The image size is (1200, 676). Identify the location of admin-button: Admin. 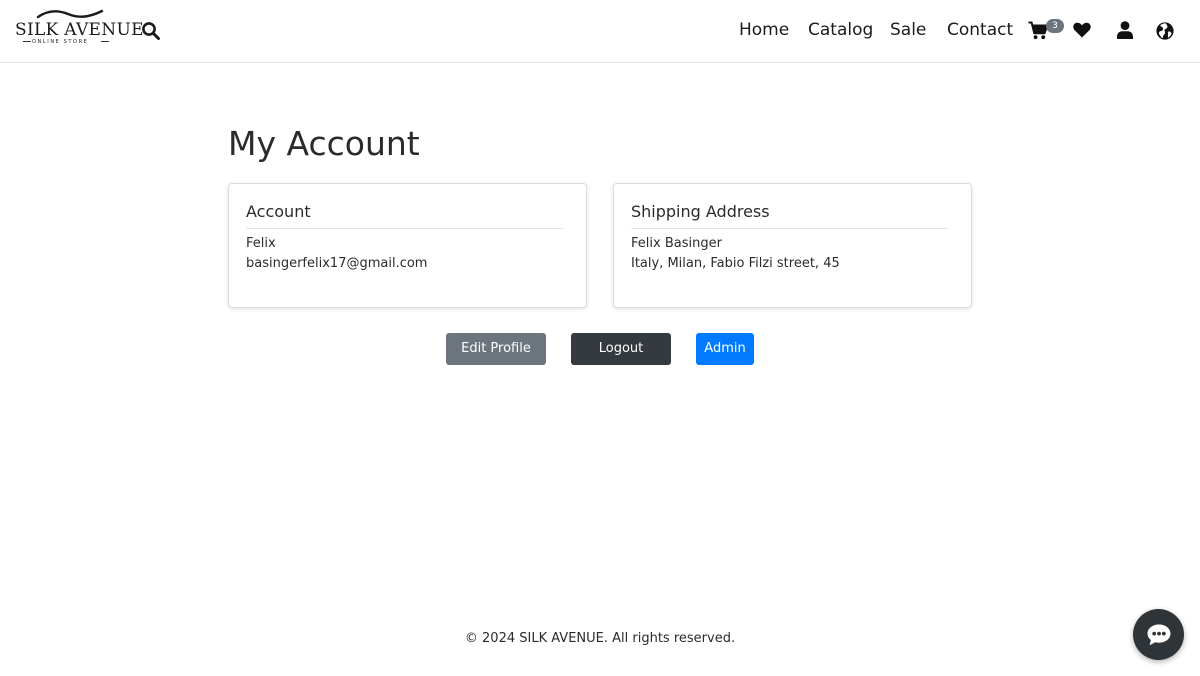
(725, 349).